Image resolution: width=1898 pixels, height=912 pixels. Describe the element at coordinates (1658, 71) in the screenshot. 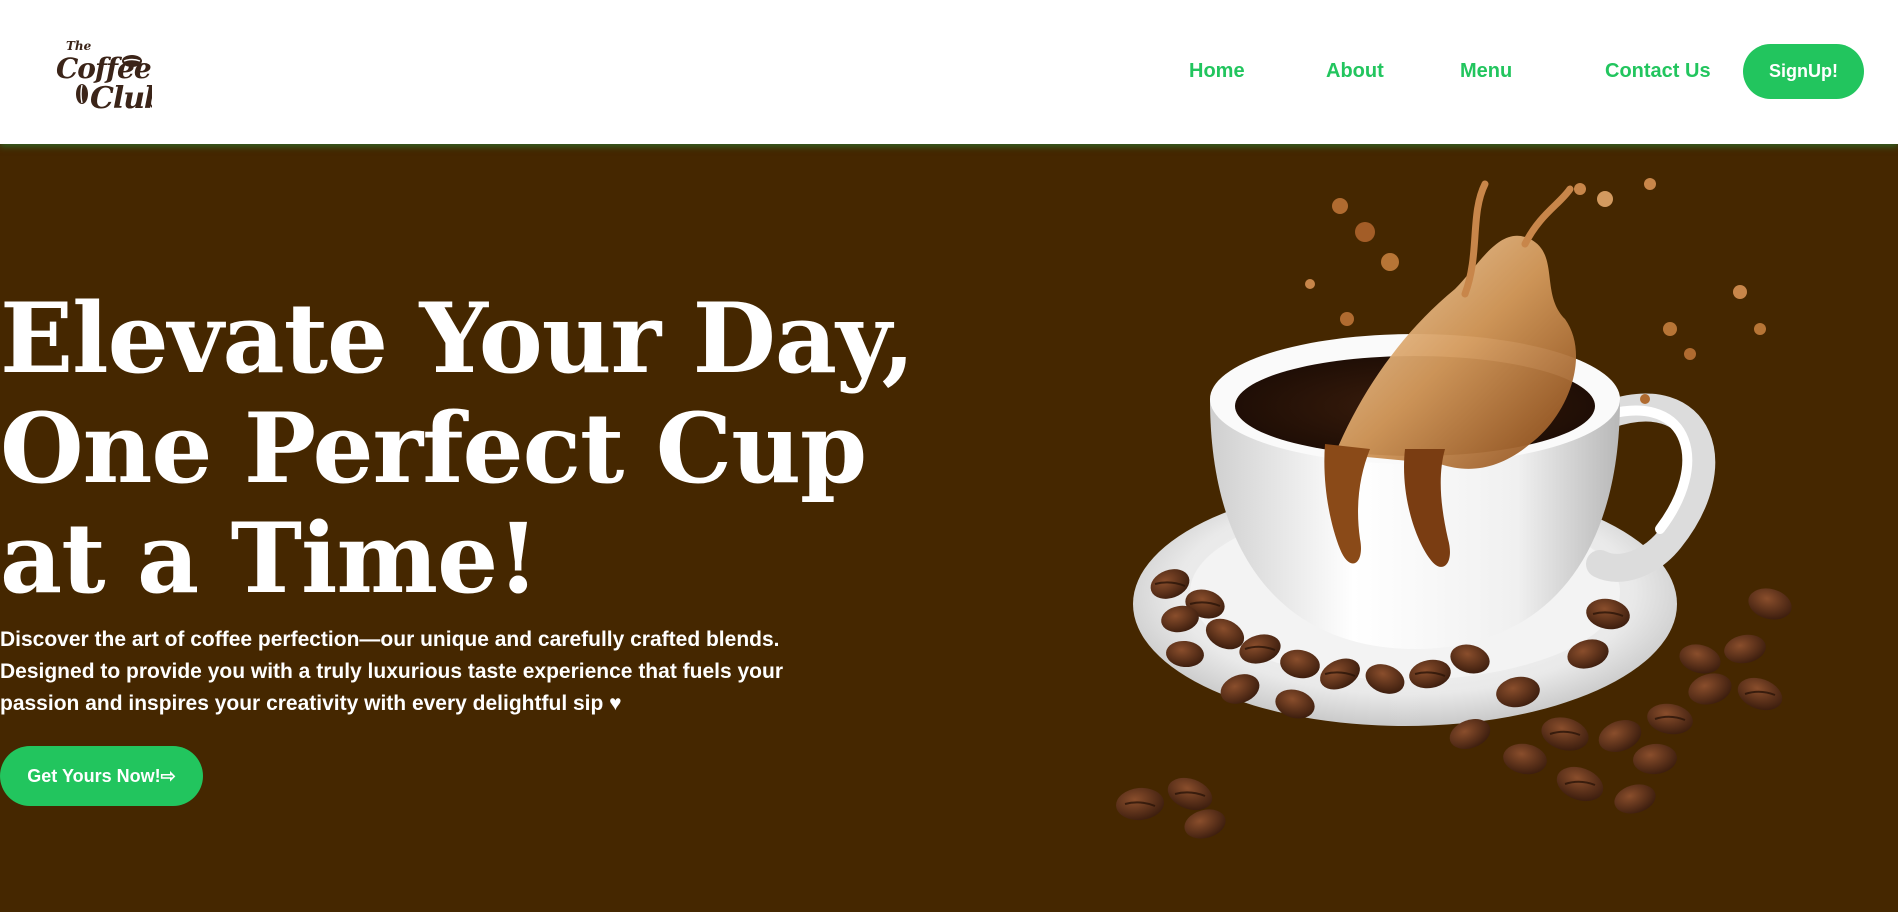

I see `nav-link-contact: Contact Us` at that location.